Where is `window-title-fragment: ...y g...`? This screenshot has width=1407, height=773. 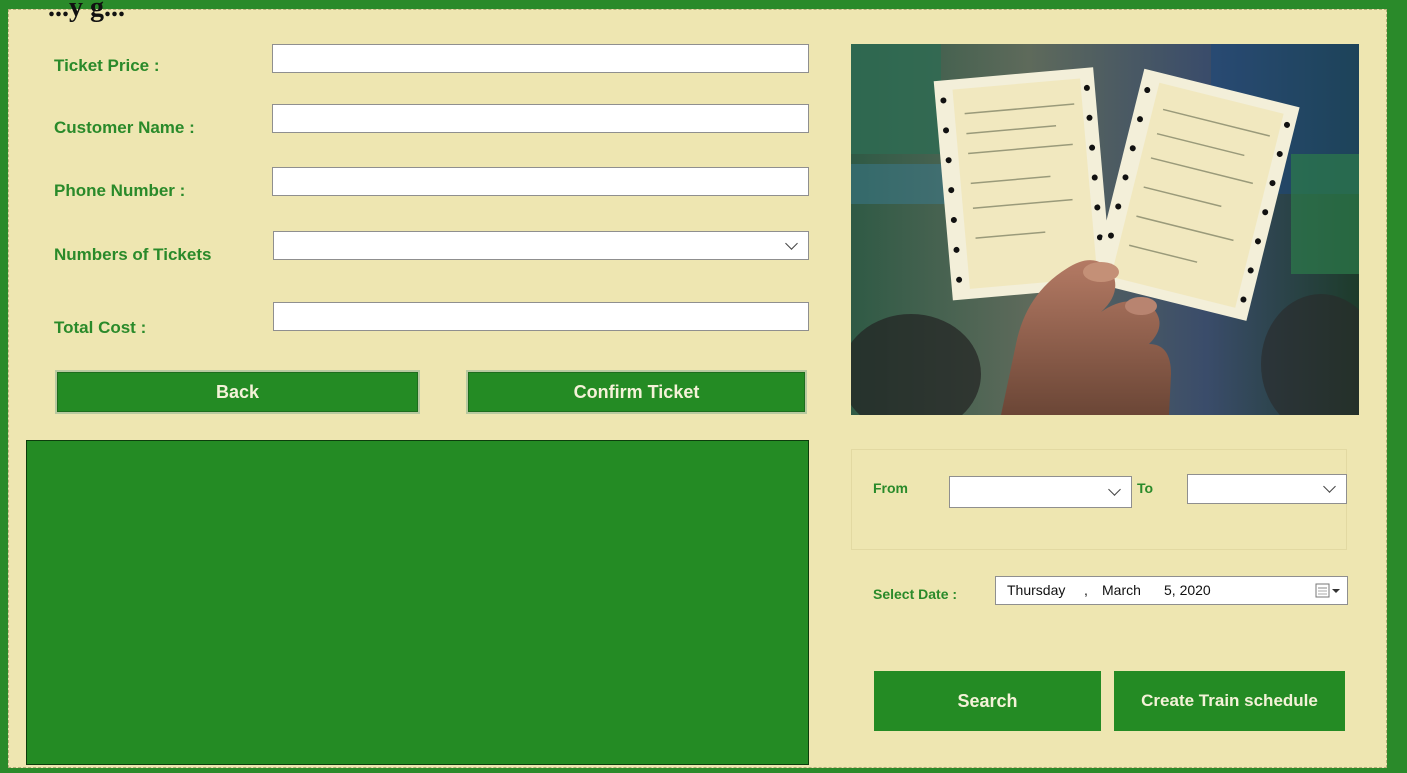
window-title-fragment: ...y g... is located at coordinates (86, 11).